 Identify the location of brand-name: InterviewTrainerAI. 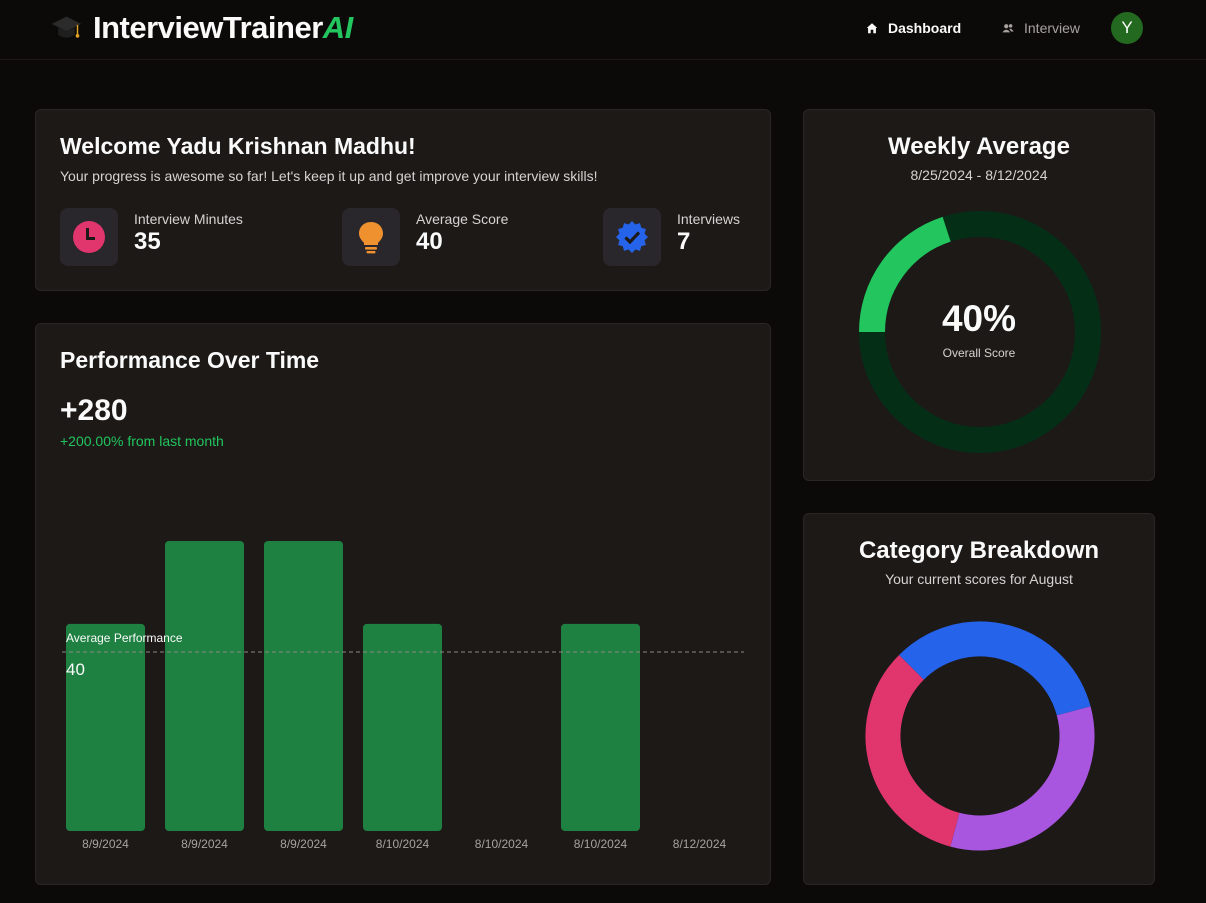
(223, 28).